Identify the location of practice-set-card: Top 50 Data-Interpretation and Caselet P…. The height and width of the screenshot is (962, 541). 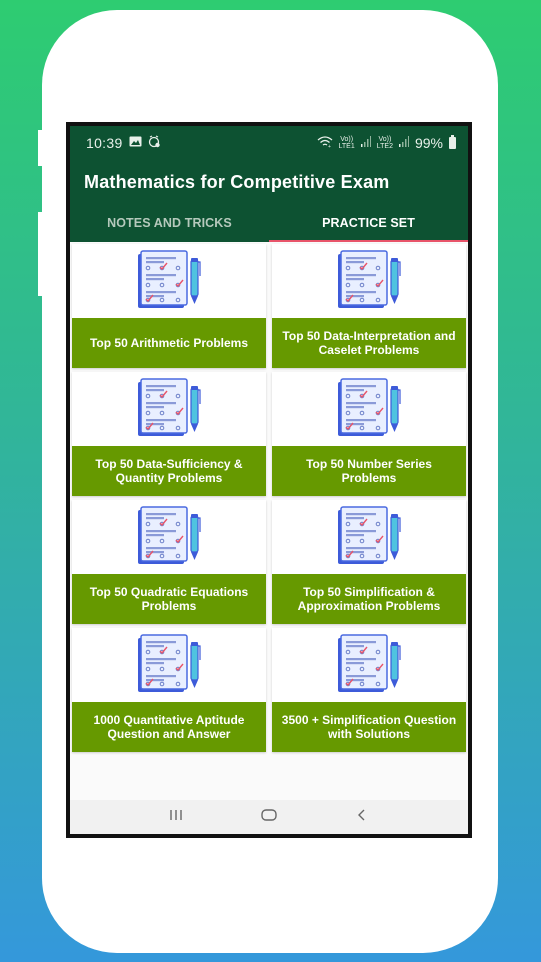
(369, 306).